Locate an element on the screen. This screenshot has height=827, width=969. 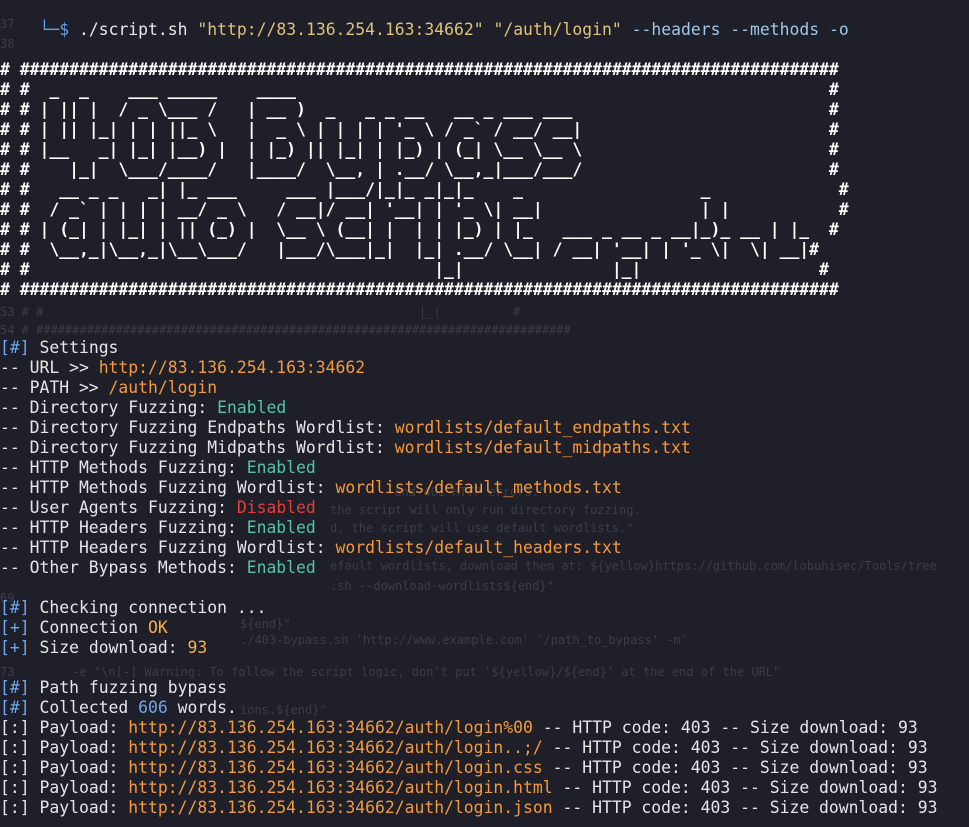
banner-line: # # _ _ ___ _____ ____ # is located at coordinates (419, 89).